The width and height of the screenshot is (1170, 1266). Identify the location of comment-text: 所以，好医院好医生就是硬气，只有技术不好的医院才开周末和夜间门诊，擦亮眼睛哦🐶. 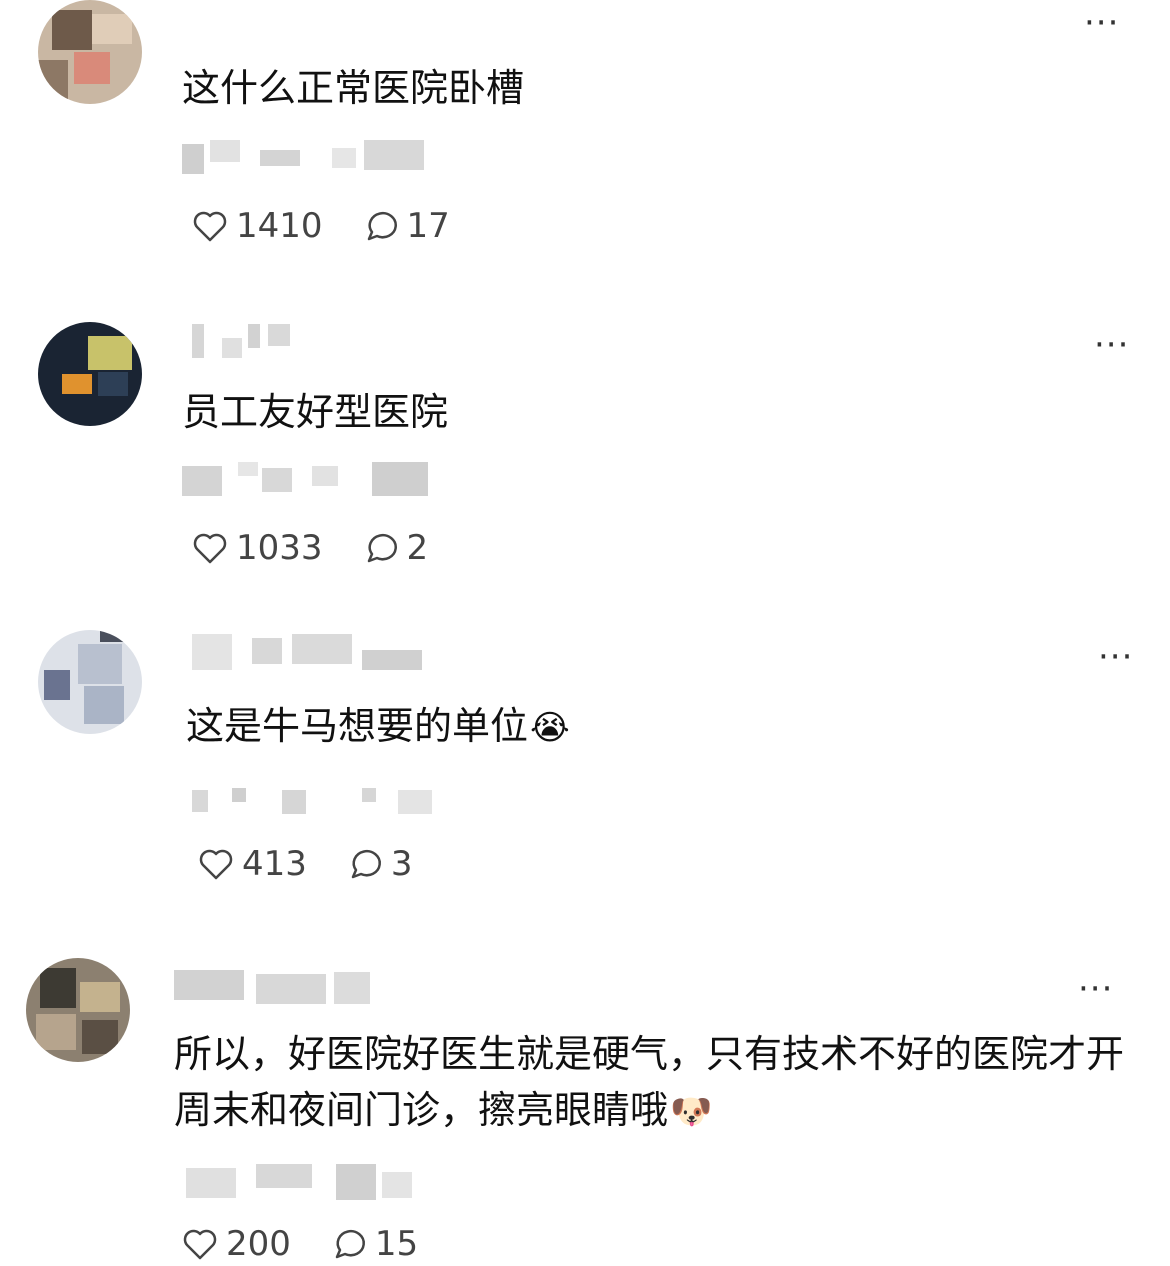
(649, 1082).